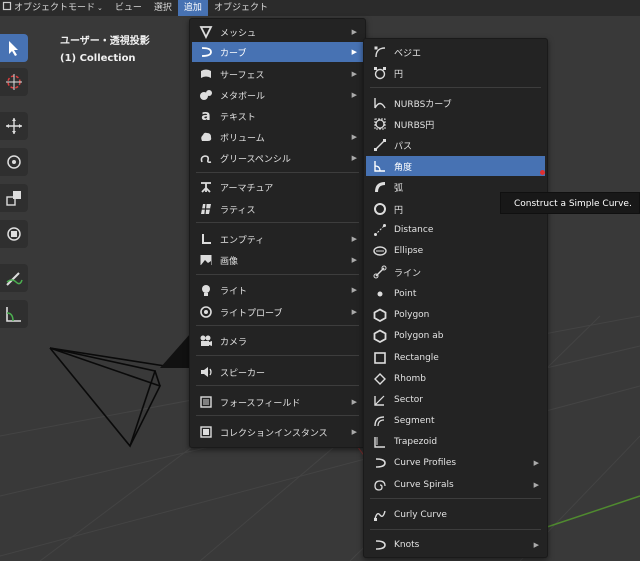 The width and height of the screenshot is (640, 561). I want to click on curve-item-curve-profiles: Curve Profiles ▶, so click(455, 463).